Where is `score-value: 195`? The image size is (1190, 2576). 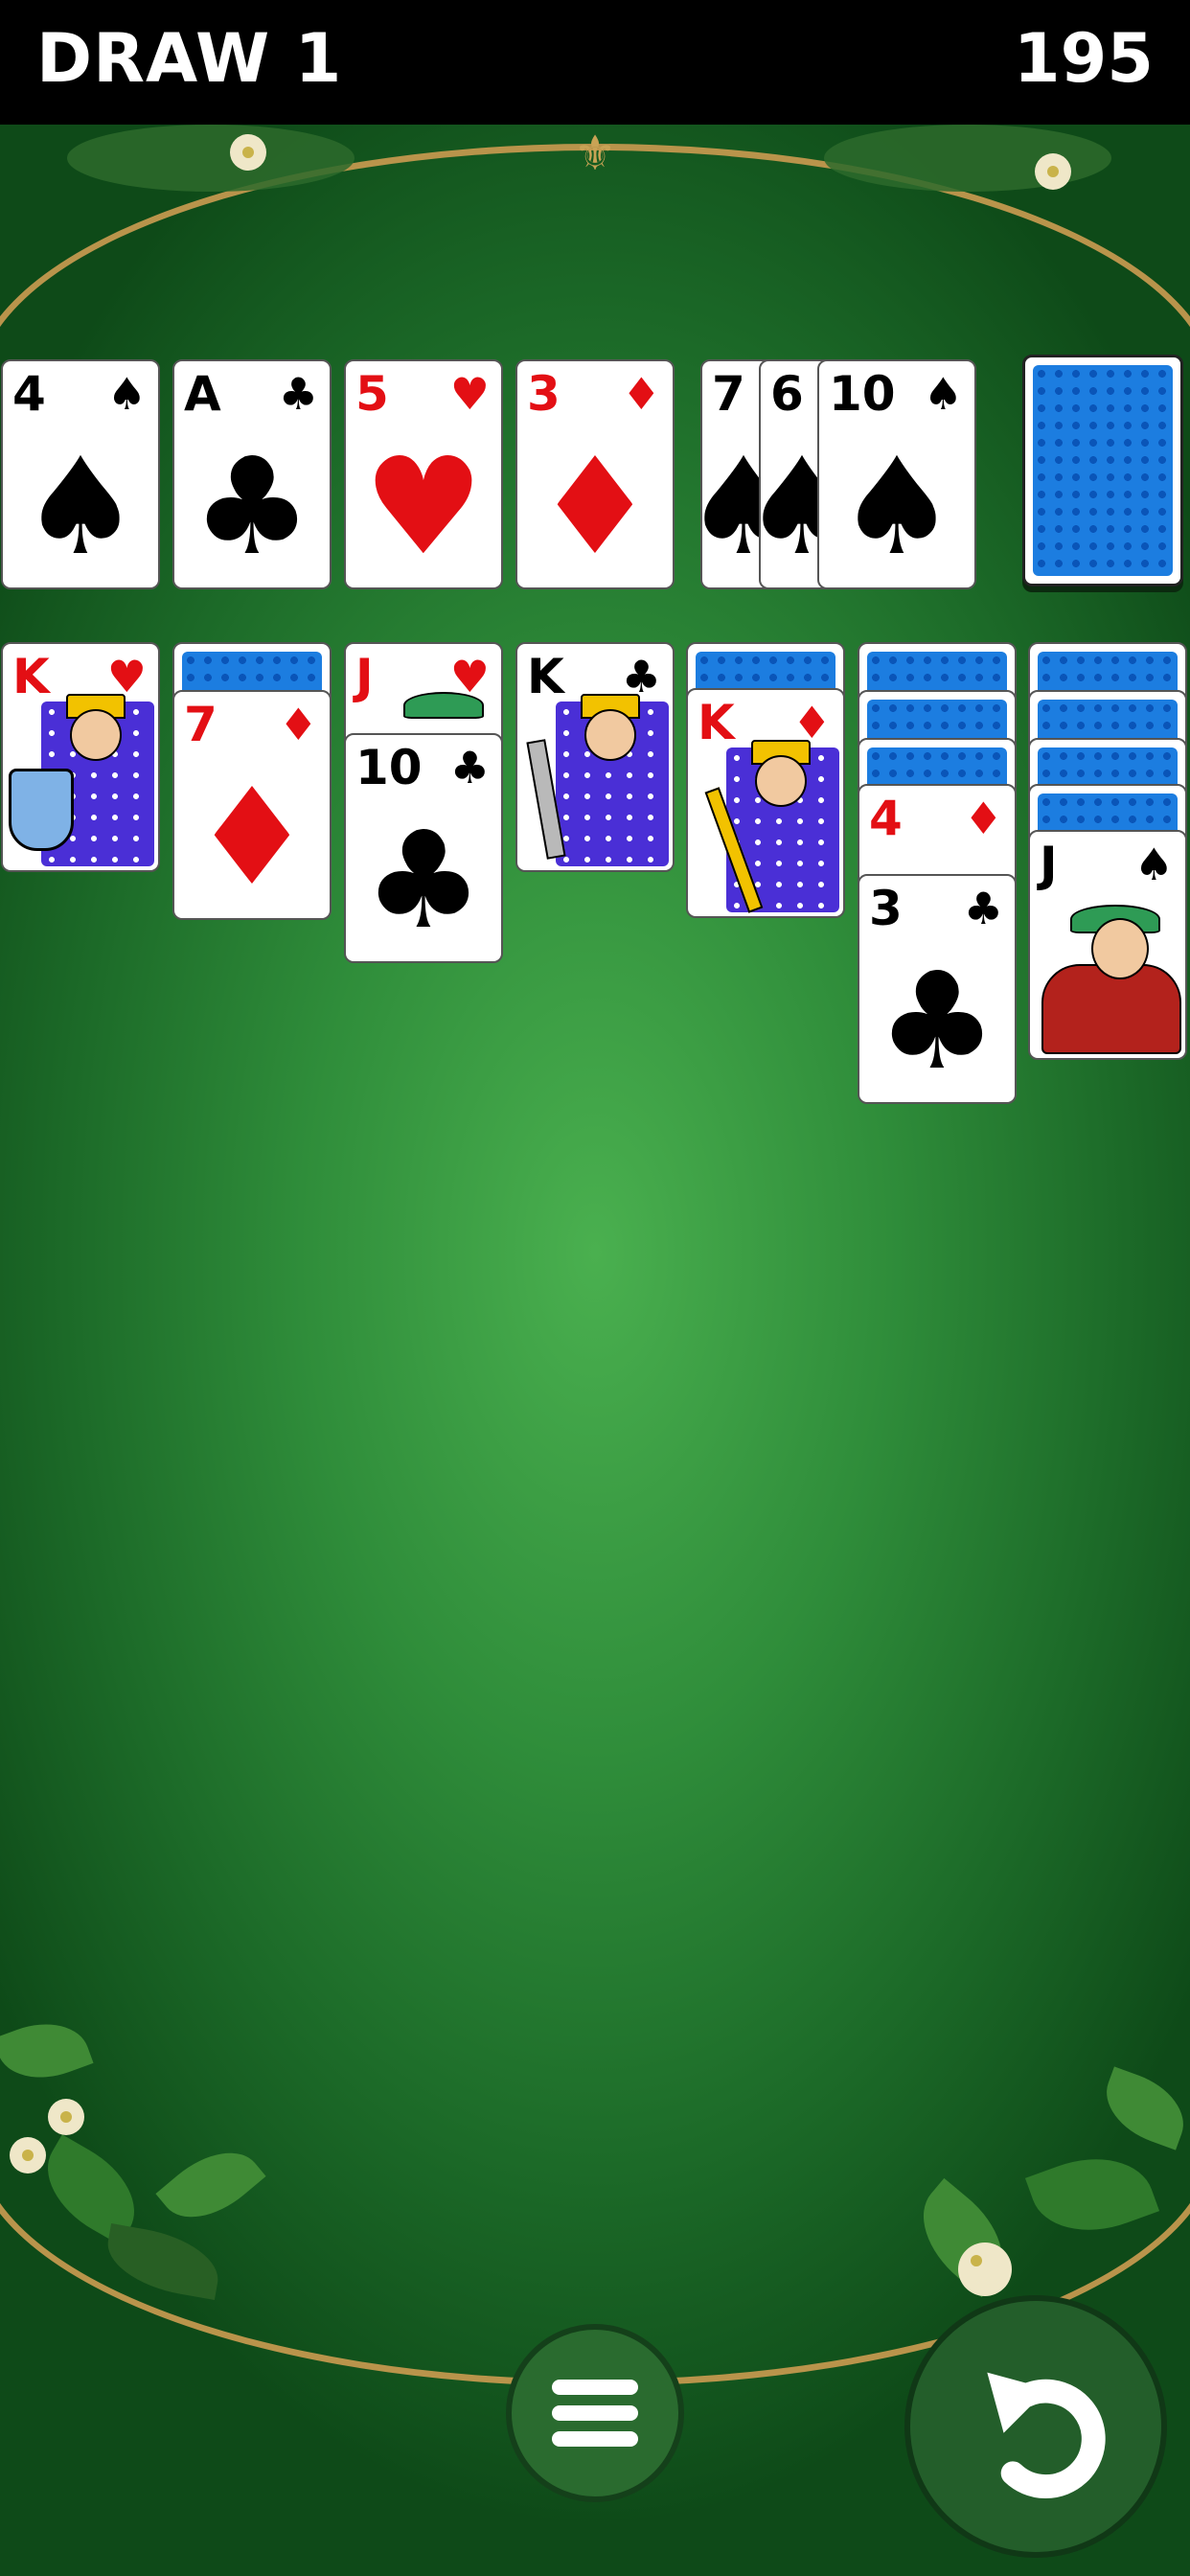
score-value: 195 is located at coordinates (1083, 58).